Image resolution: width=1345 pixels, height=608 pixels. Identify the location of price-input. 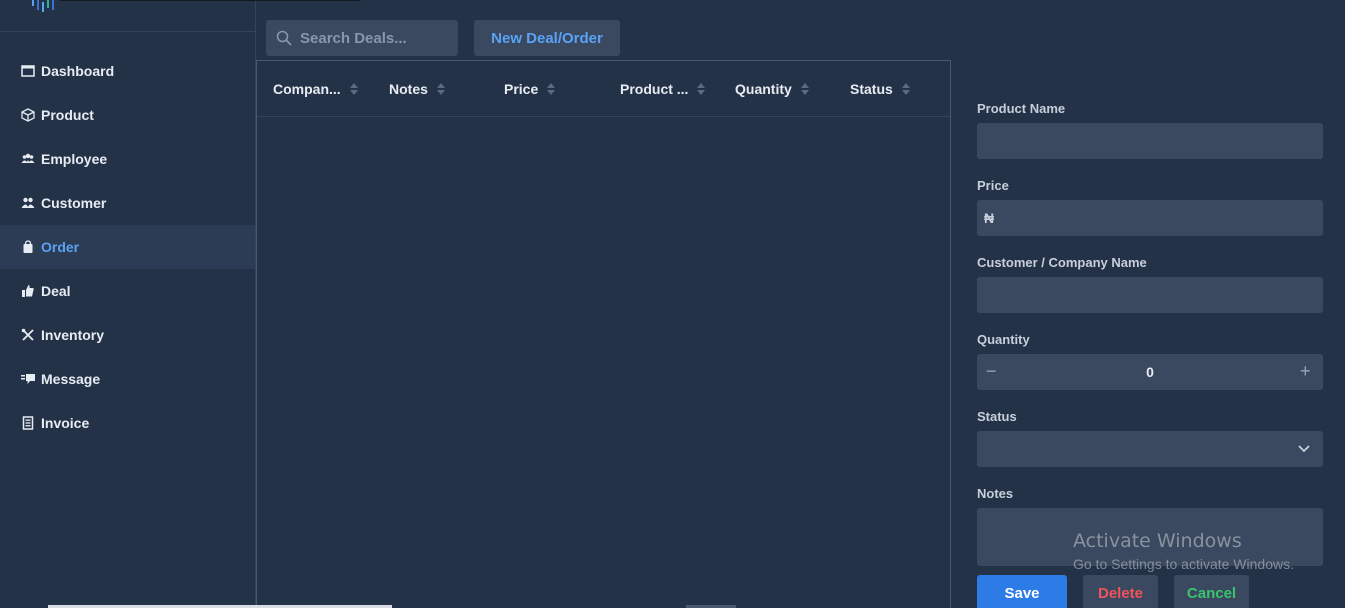
(1150, 218).